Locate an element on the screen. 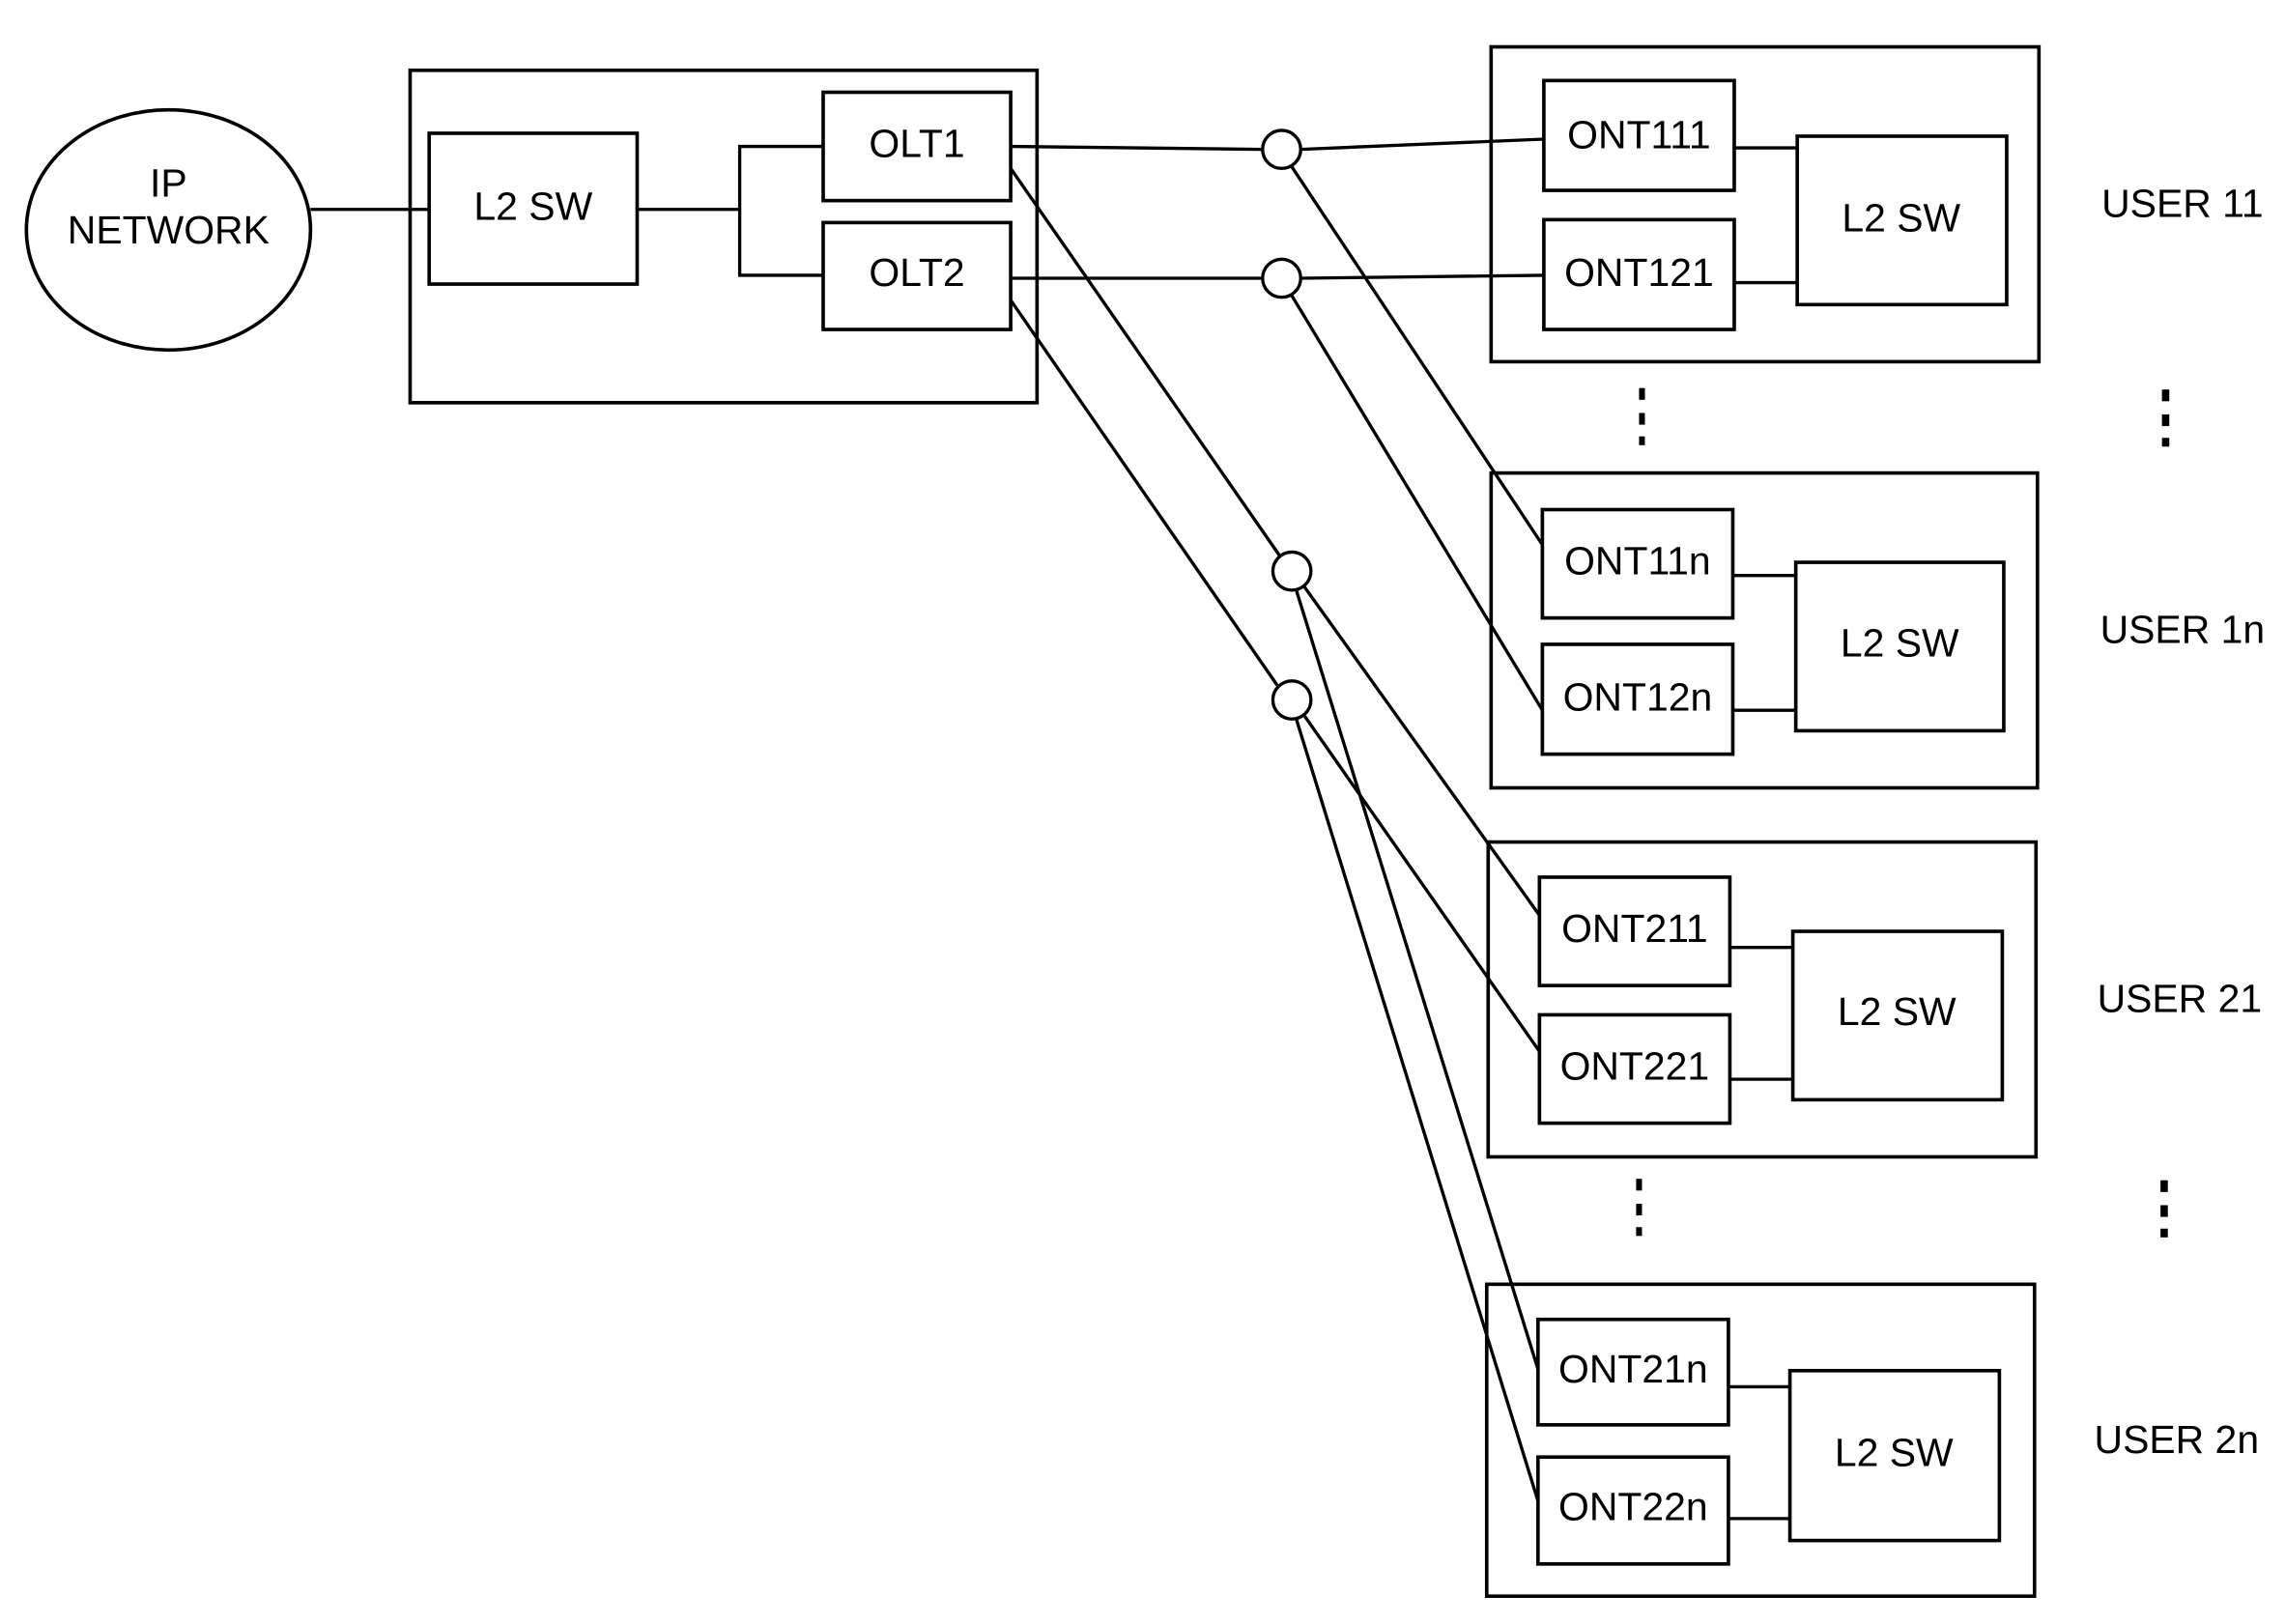  user-group-label: USER 21 is located at coordinates (2180, 999).